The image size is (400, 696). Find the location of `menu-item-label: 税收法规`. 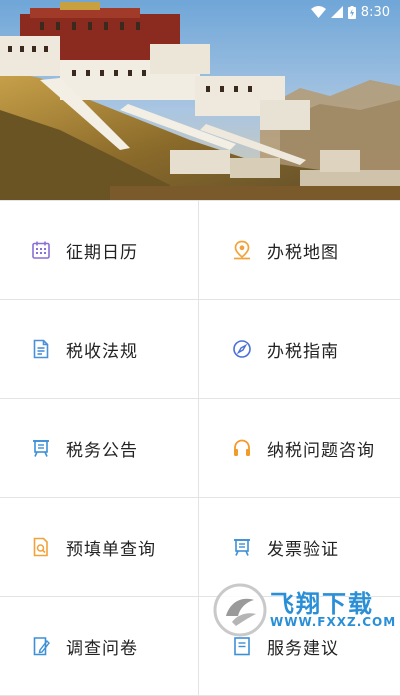

menu-item-label: 税收法规 is located at coordinates (102, 351).